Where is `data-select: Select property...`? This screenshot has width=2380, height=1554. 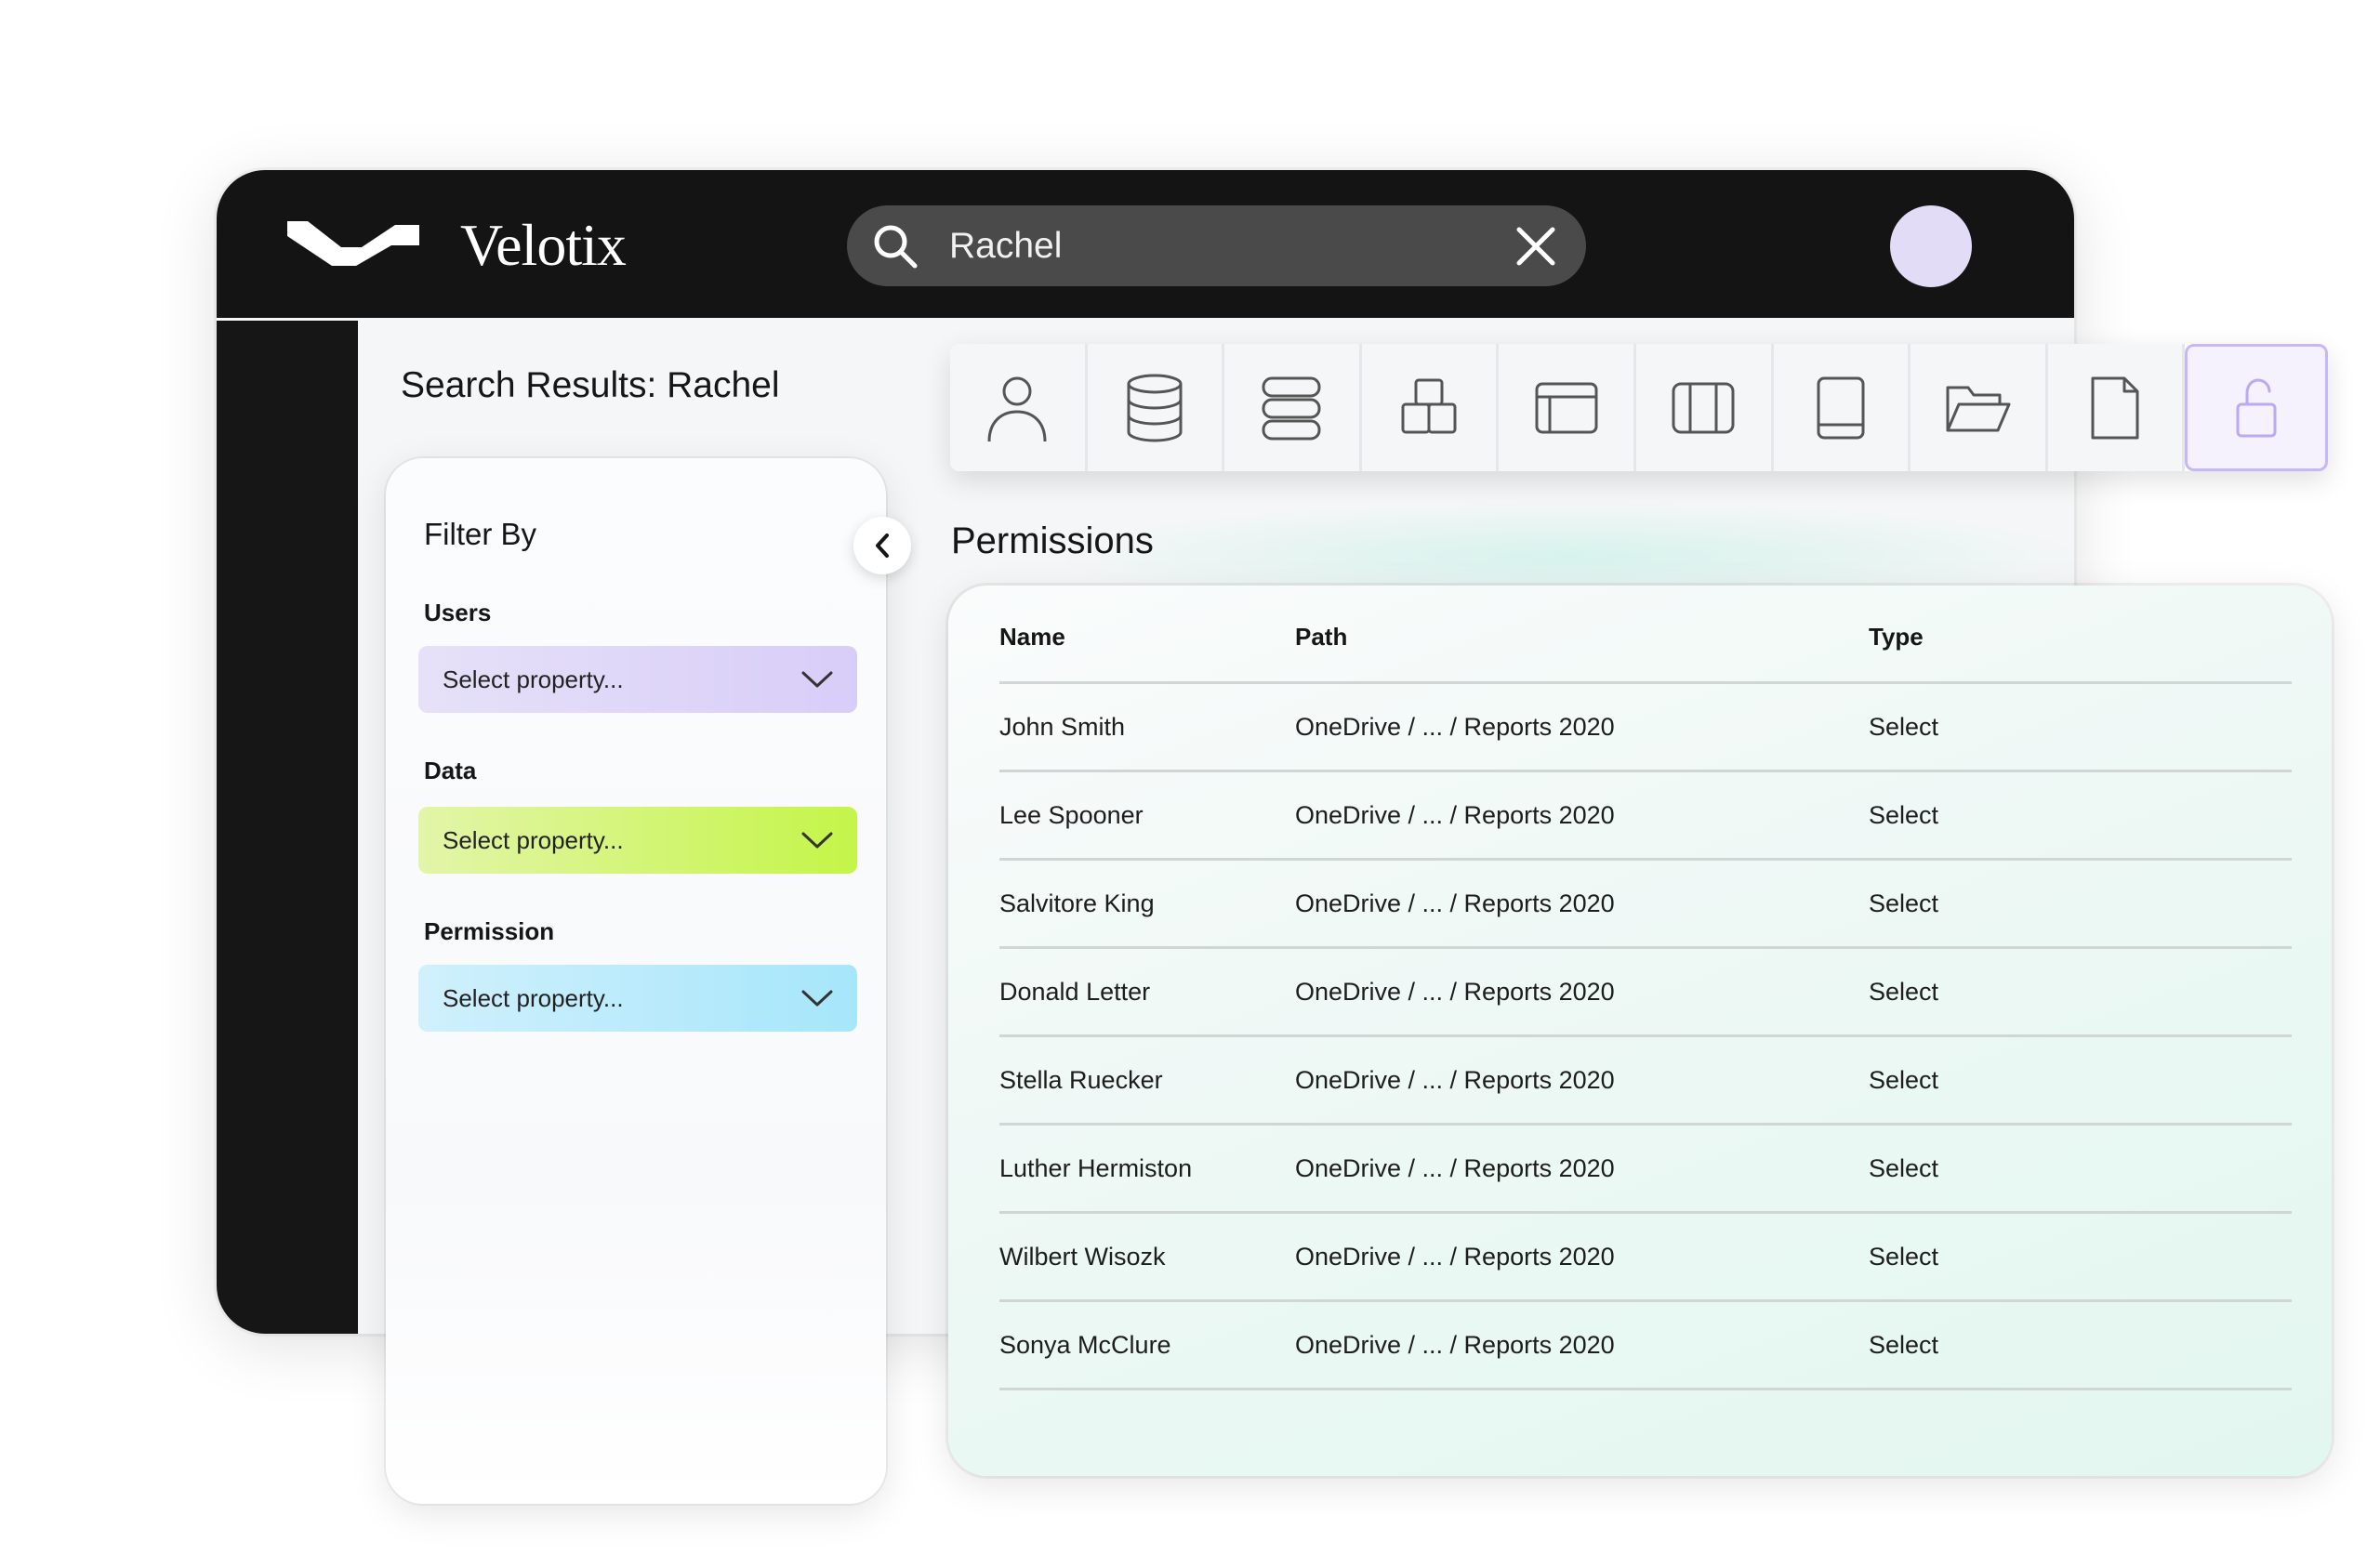
data-select: Select property... is located at coordinates (637, 840).